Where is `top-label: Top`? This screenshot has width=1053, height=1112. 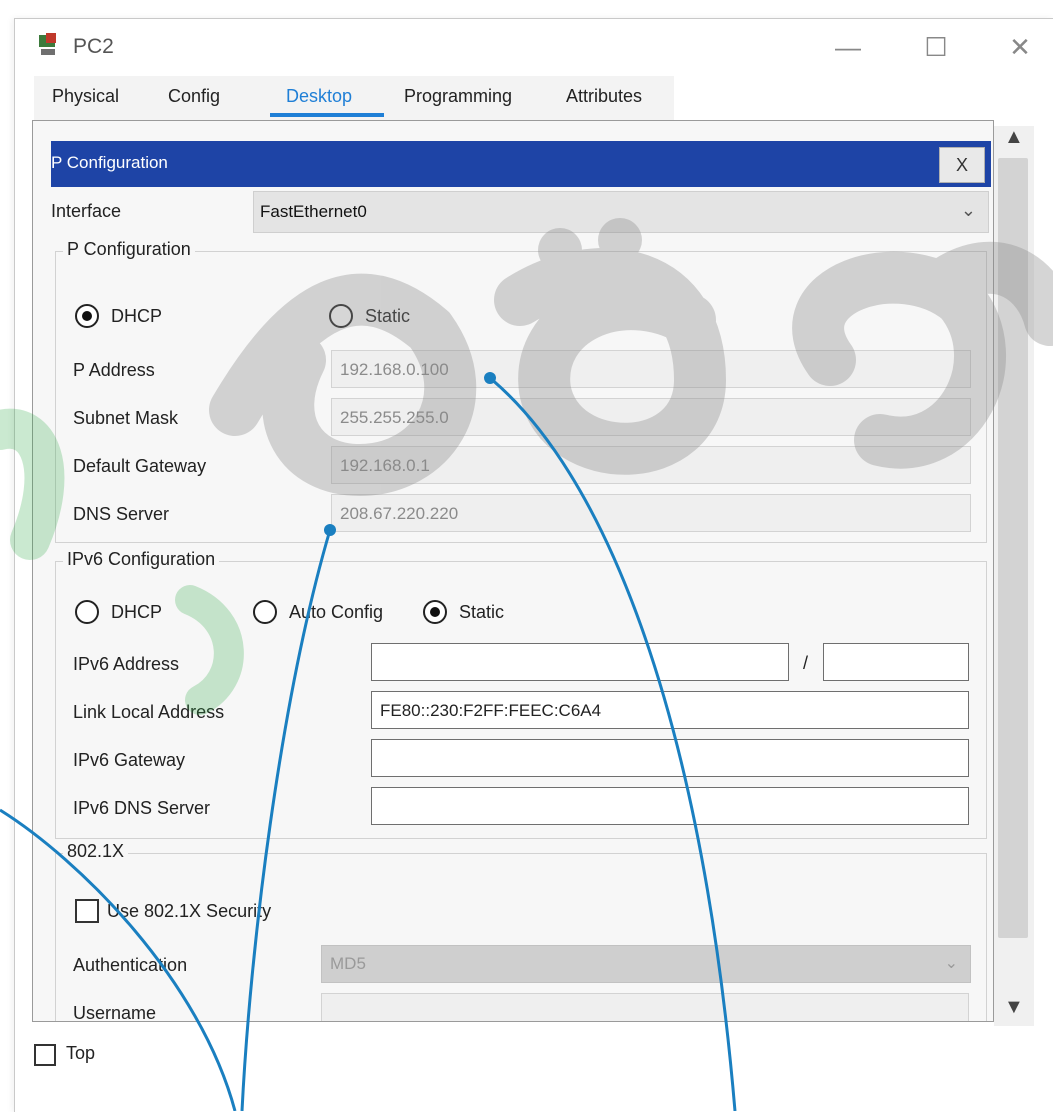 top-label: Top is located at coordinates (81, 1053).